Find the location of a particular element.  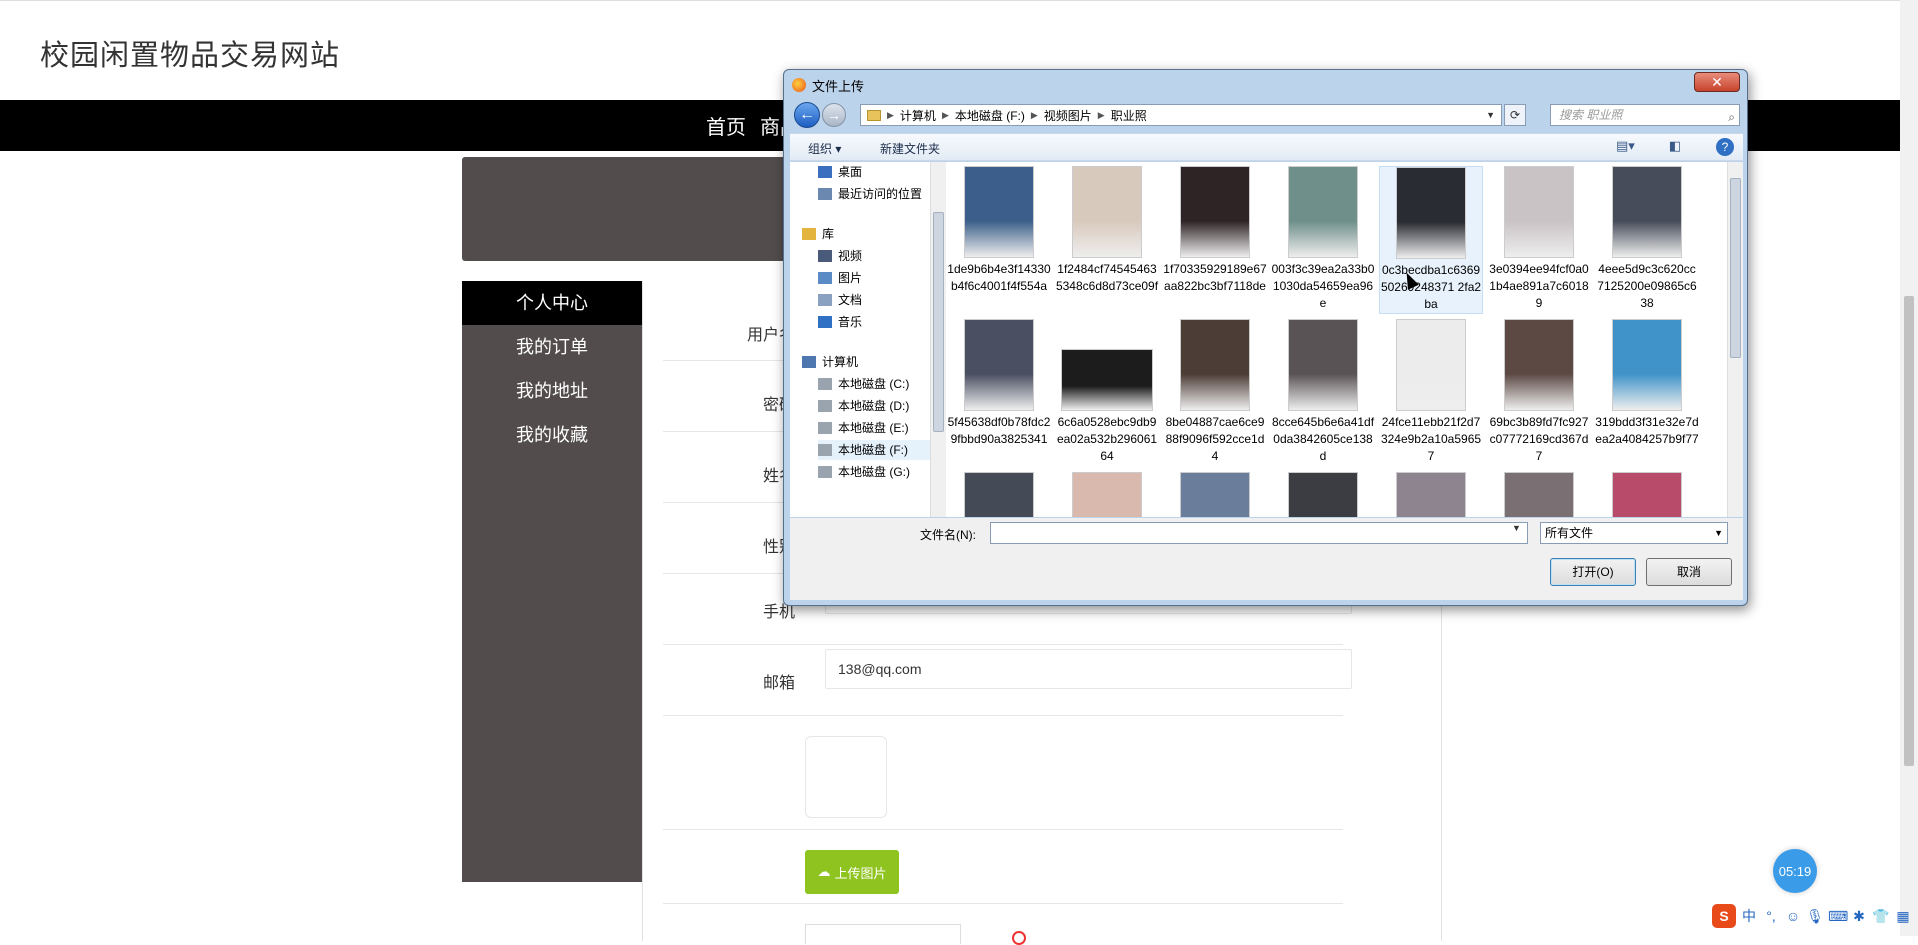

drive-icon is located at coordinates (825, 450).